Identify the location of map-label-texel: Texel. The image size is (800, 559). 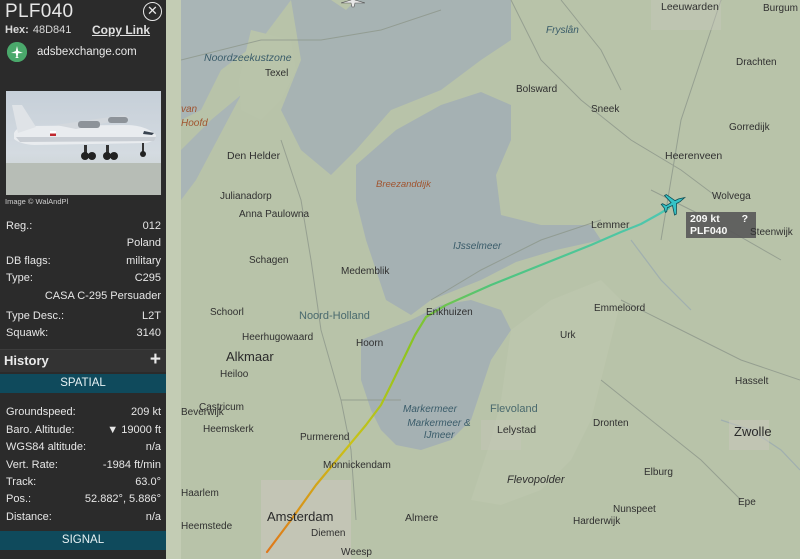
(277, 73).